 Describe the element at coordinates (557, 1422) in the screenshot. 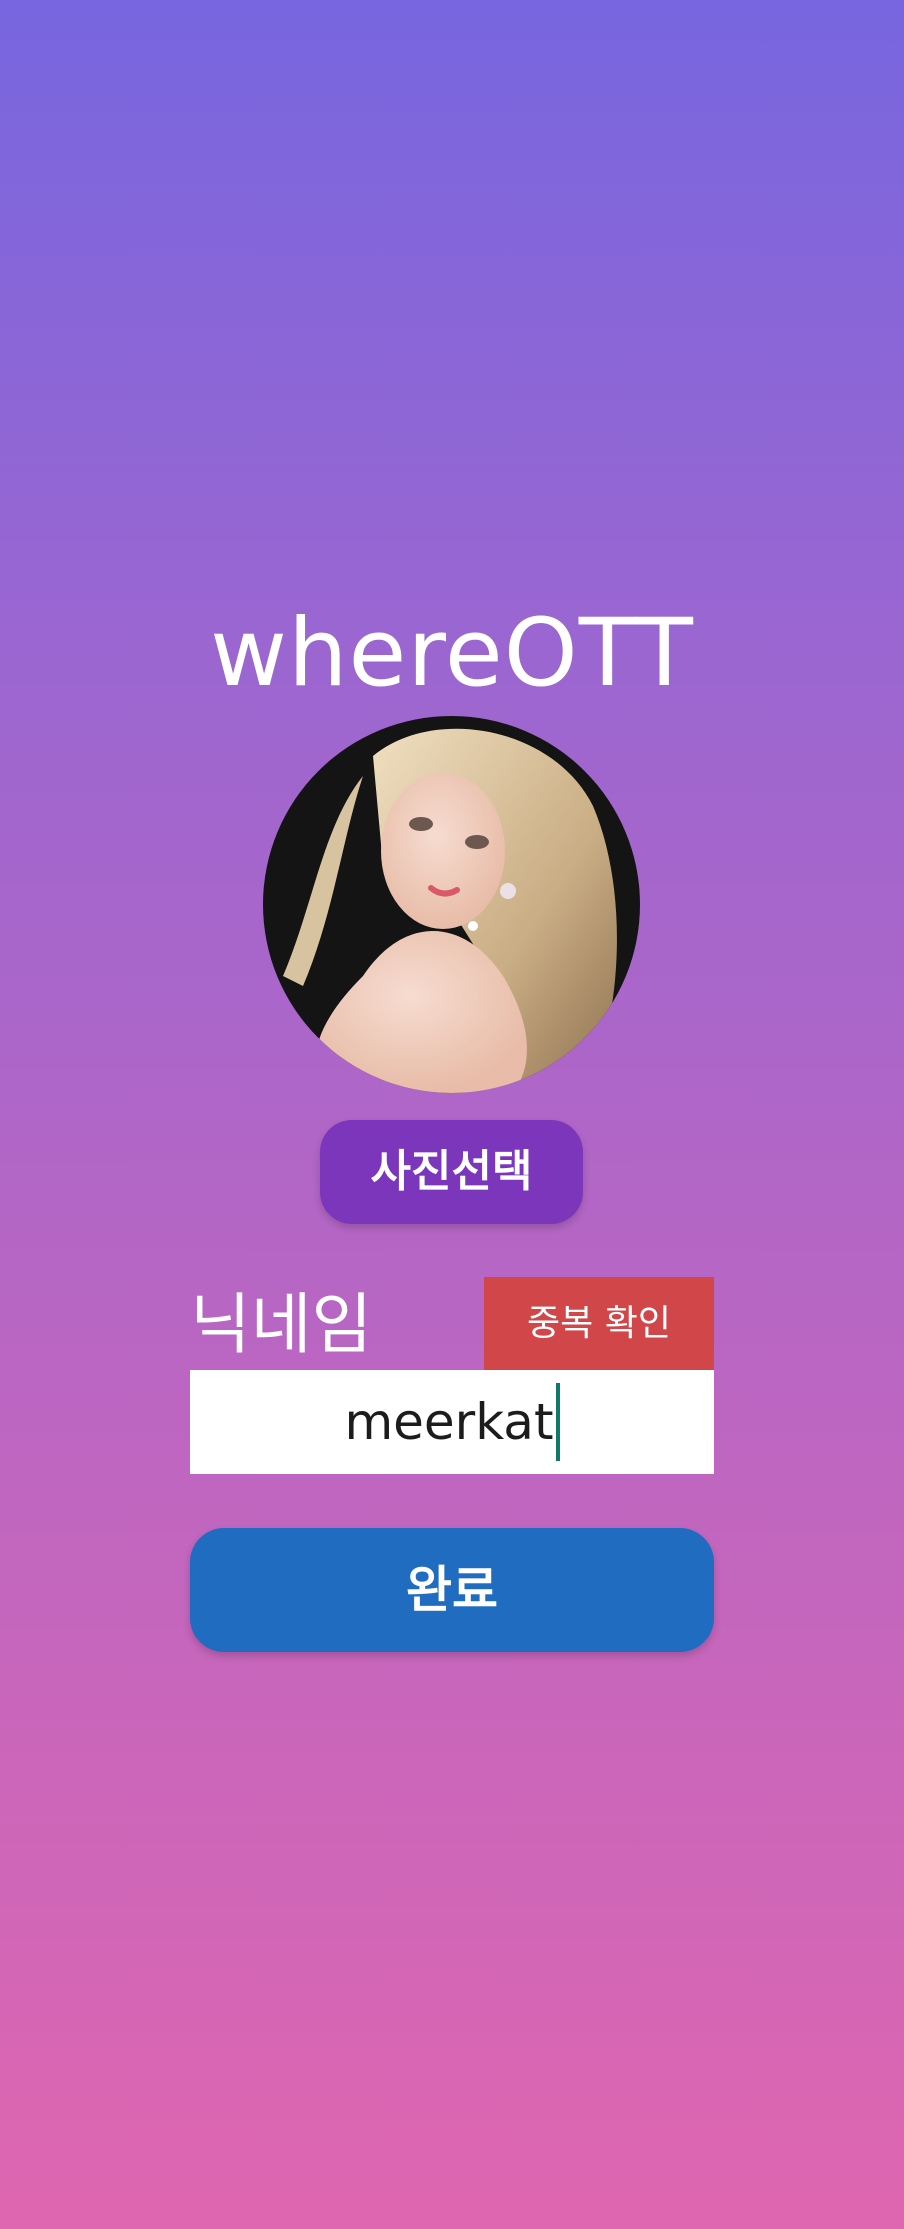

I see `text-caret` at that location.